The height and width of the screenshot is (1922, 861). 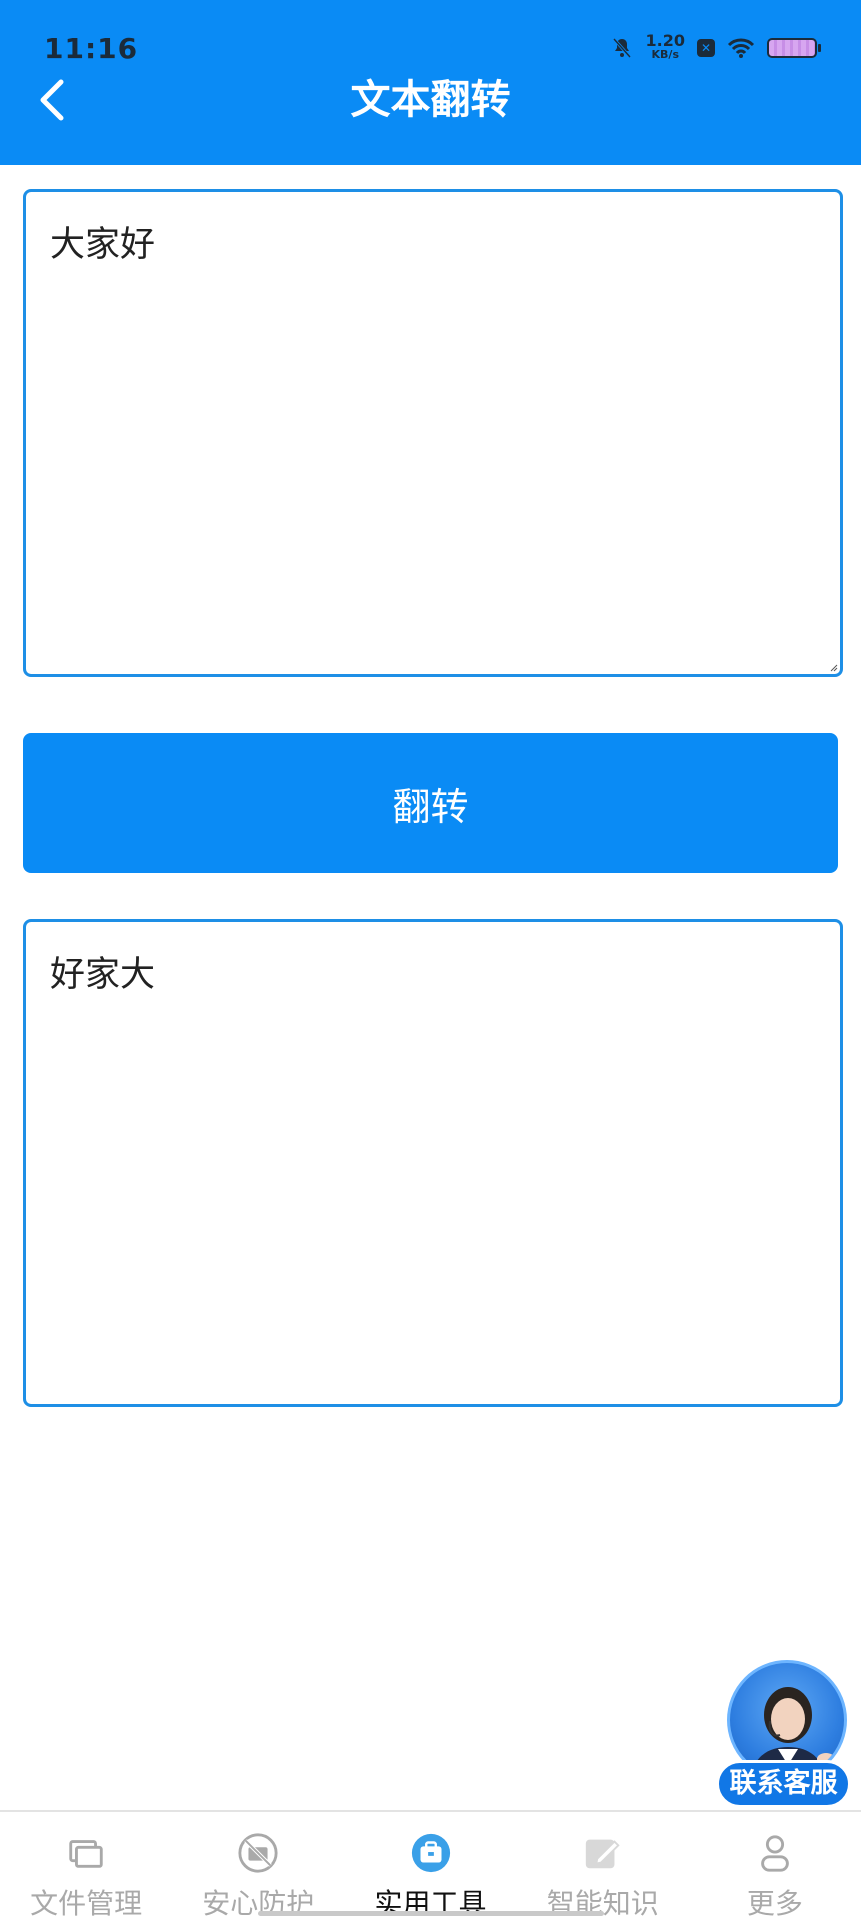 What do you see at coordinates (783, 1735) in the screenshot?
I see `customer-service-button: 联系客服` at bounding box center [783, 1735].